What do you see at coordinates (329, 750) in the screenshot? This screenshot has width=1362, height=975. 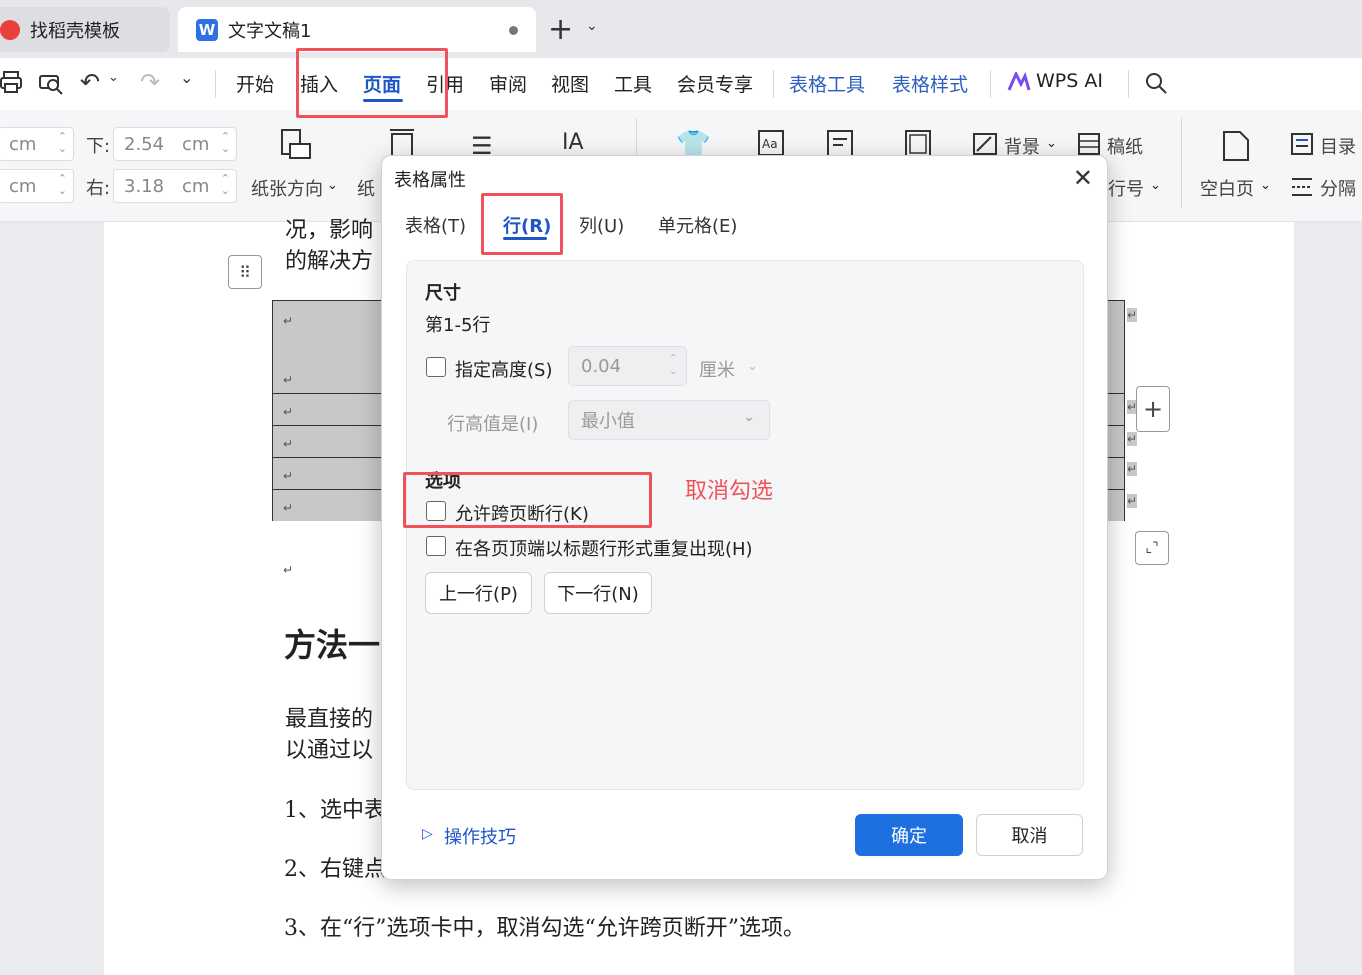 I see `doc-text-para2: 以通过以` at bounding box center [329, 750].